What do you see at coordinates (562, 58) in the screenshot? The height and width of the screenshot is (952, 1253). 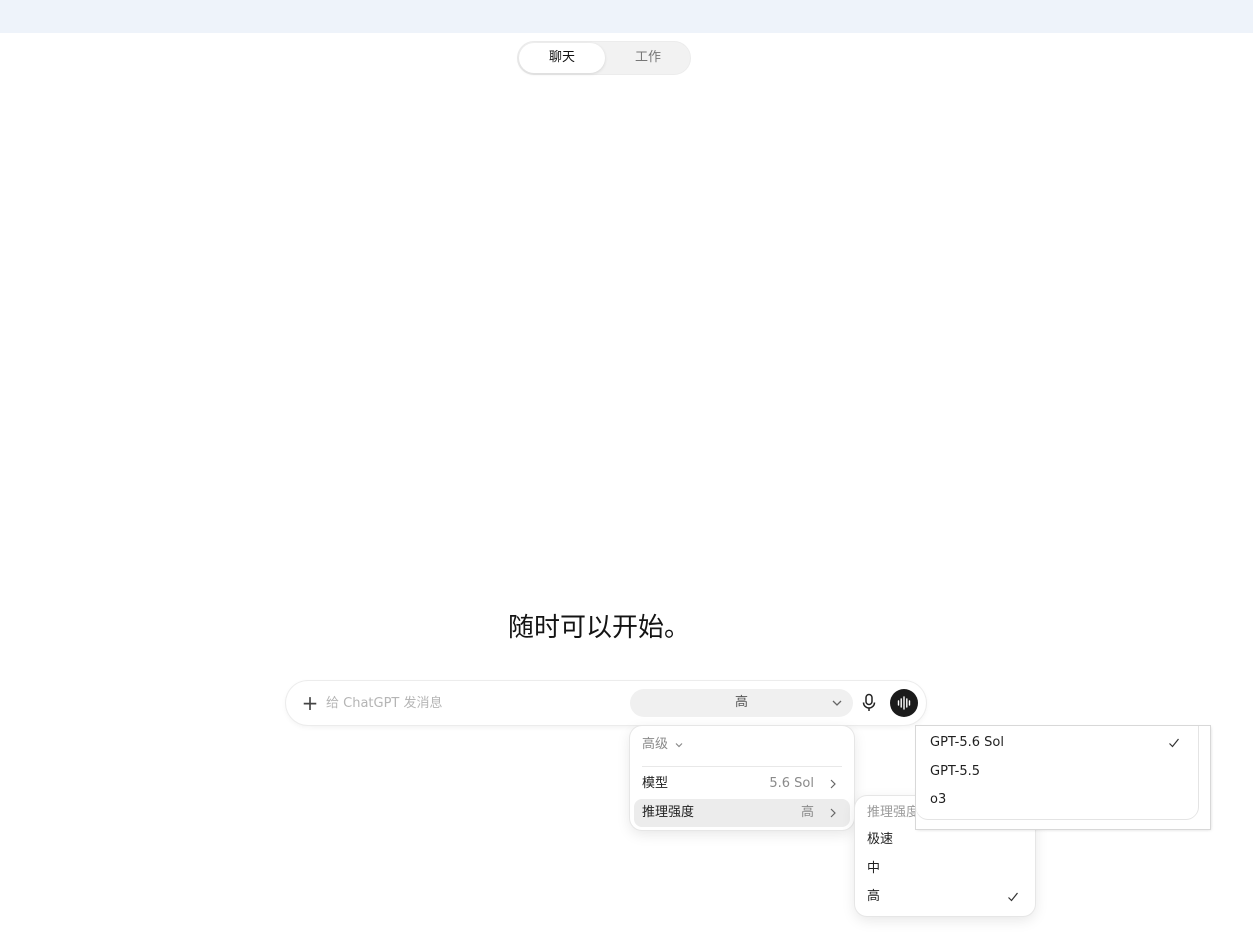 I see `tab-chat: 聊天` at bounding box center [562, 58].